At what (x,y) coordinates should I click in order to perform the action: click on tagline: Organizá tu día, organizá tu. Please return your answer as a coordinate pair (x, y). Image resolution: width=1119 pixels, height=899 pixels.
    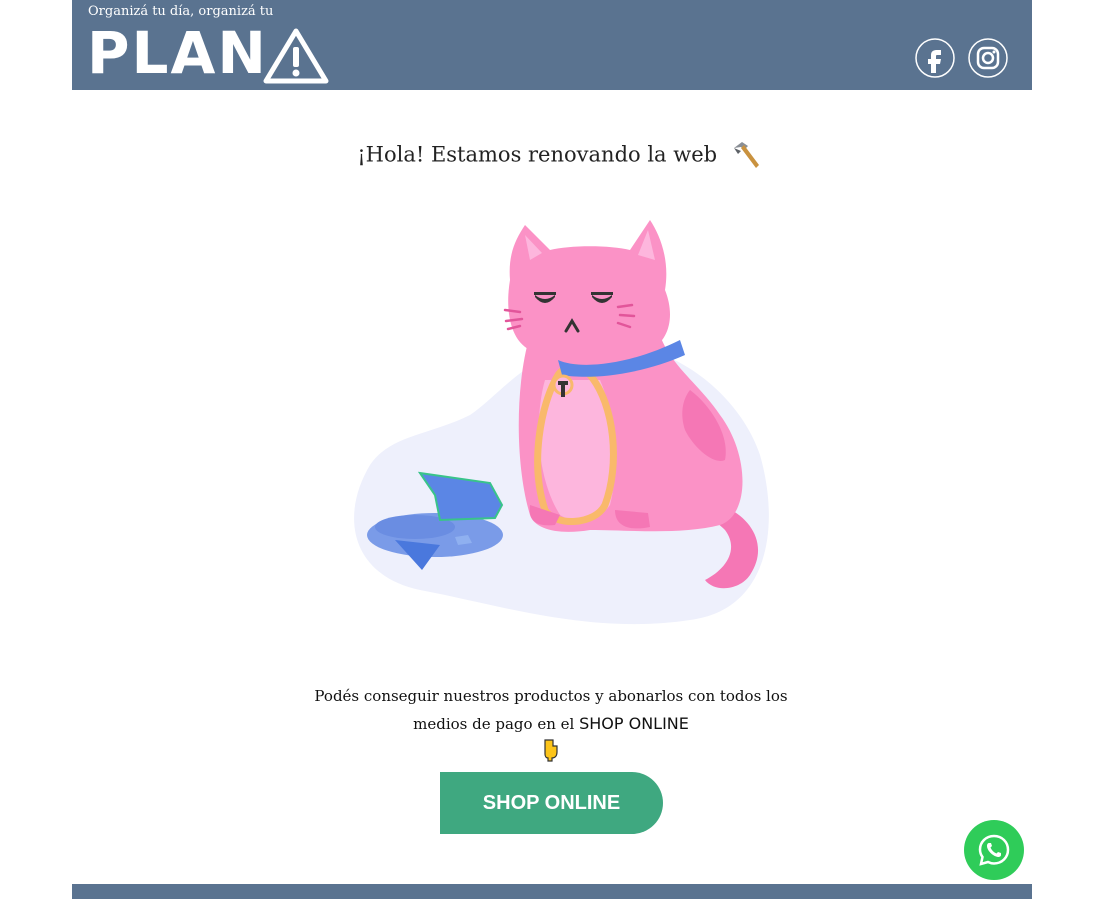
    Looking at the image, I should click on (181, 11).